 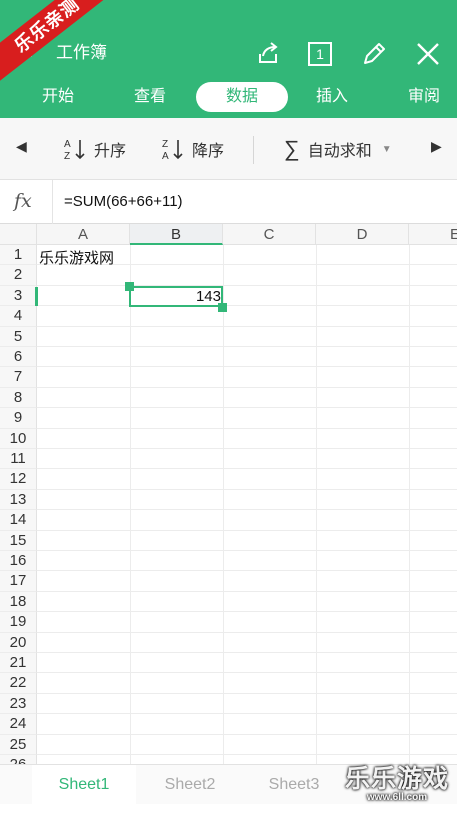 What do you see at coordinates (18, 642) in the screenshot?
I see `row-header-20: 20` at bounding box center [18, 642].